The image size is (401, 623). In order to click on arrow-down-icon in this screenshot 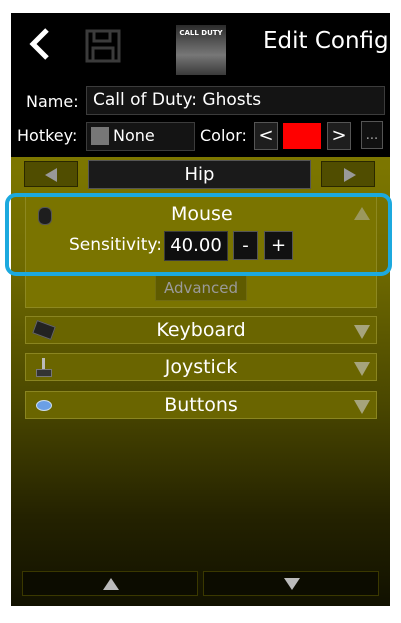, I will do `click(292, 584)`.